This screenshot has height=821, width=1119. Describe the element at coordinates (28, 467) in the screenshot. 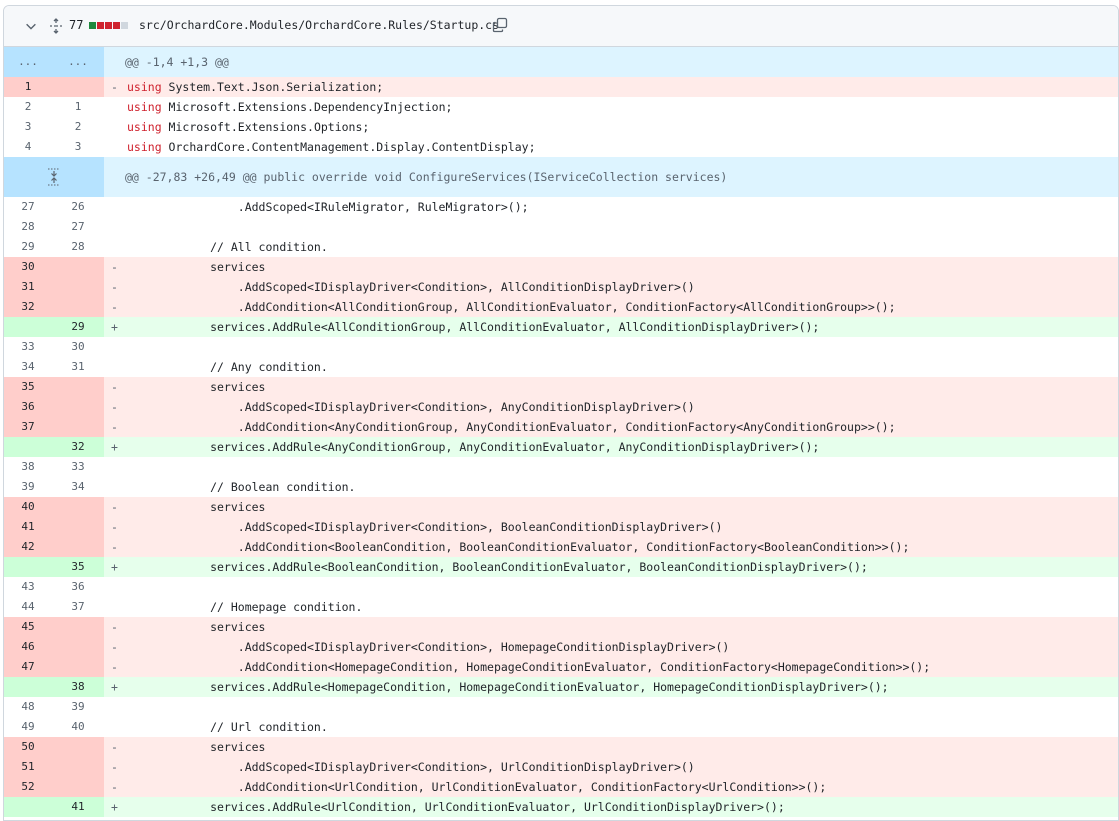

I see `old-line-number: 38` at that location.